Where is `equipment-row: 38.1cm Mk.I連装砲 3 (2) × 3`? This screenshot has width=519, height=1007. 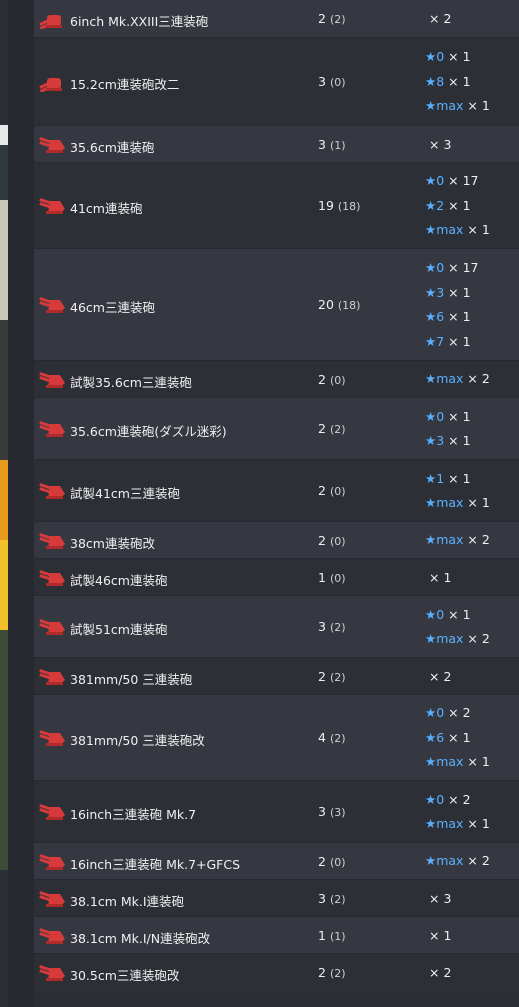
equipment-row: 38.1cm Mk.I連装砲 3 (2) × 3 is located at coordinates (276, 897).